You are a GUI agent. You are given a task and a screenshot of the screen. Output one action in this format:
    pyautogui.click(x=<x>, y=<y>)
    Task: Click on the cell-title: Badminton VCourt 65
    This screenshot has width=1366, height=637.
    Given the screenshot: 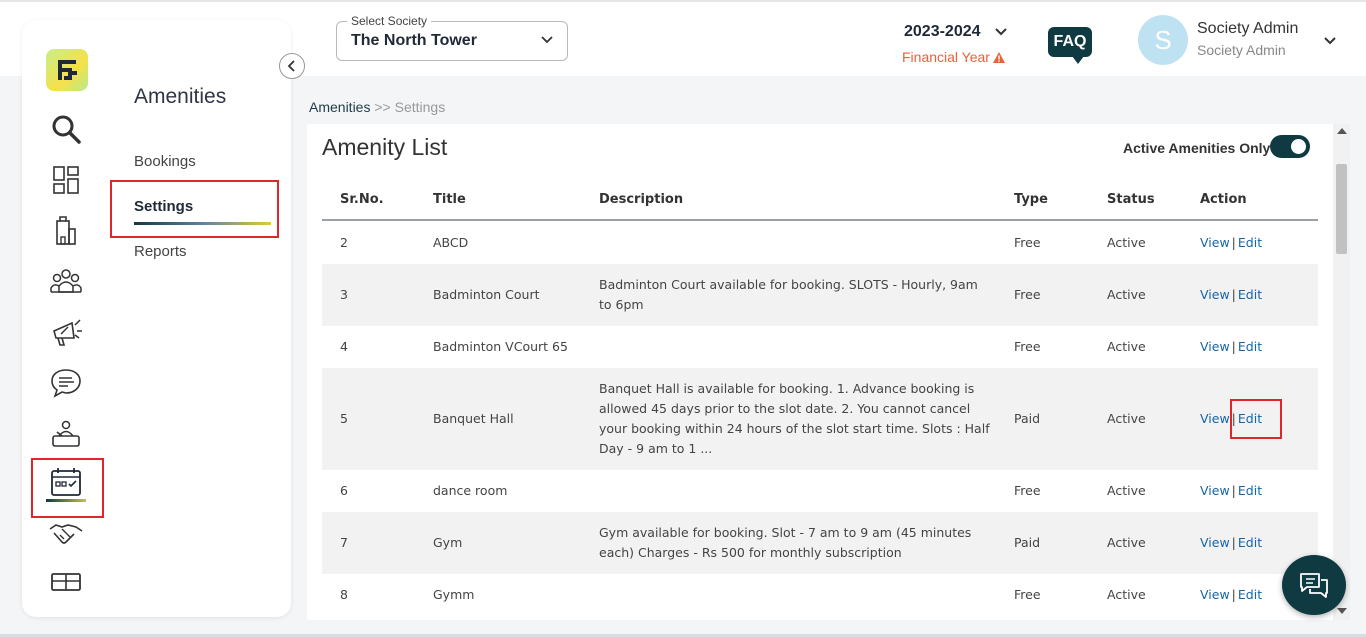 What is the action you would take?
    pyautogui.click(x=500, y=346)
    